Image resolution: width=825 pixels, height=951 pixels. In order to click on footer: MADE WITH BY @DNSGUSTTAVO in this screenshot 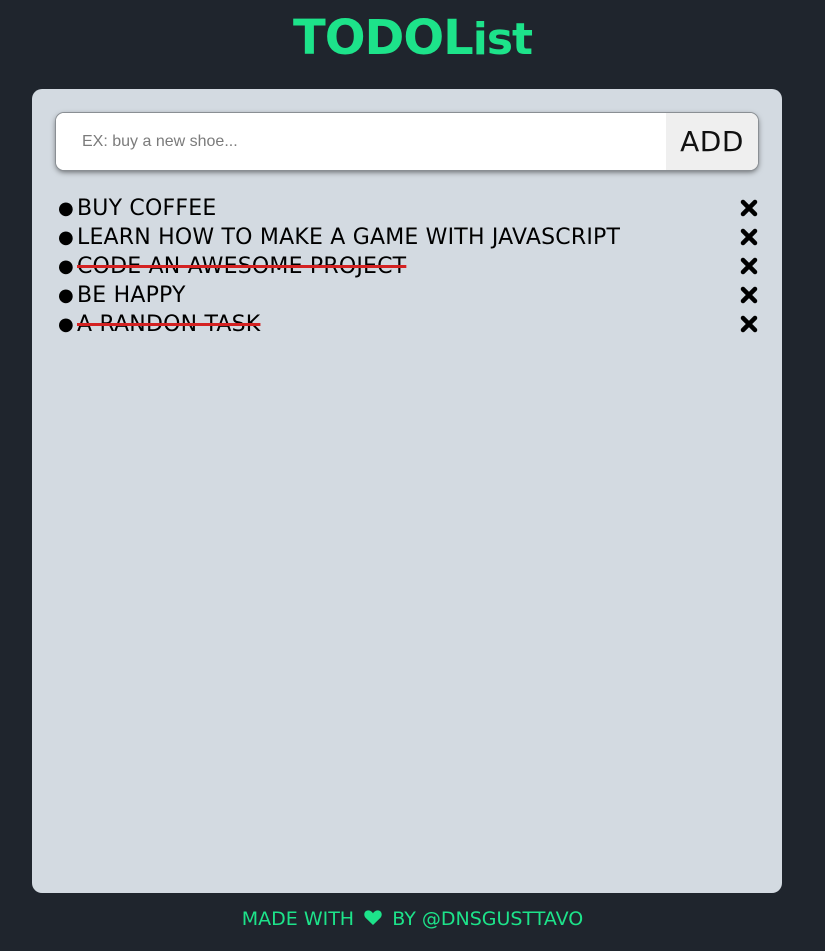, I will do `click(412, 919)`.